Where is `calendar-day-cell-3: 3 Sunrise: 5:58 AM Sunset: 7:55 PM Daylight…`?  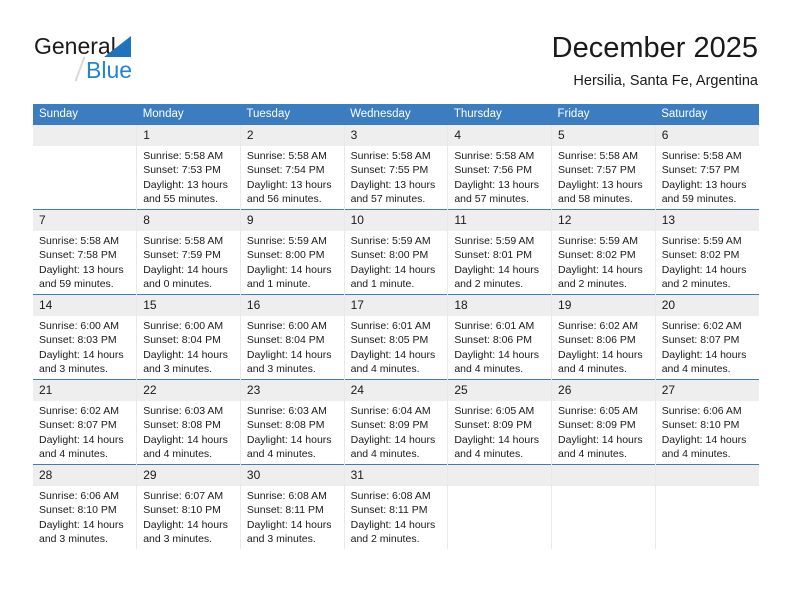 calendar-day-cell-3: 3 Sunrise: 5:58 AM Sunset: 7:55 PM Daylight… is located at coordinates (396, 167).